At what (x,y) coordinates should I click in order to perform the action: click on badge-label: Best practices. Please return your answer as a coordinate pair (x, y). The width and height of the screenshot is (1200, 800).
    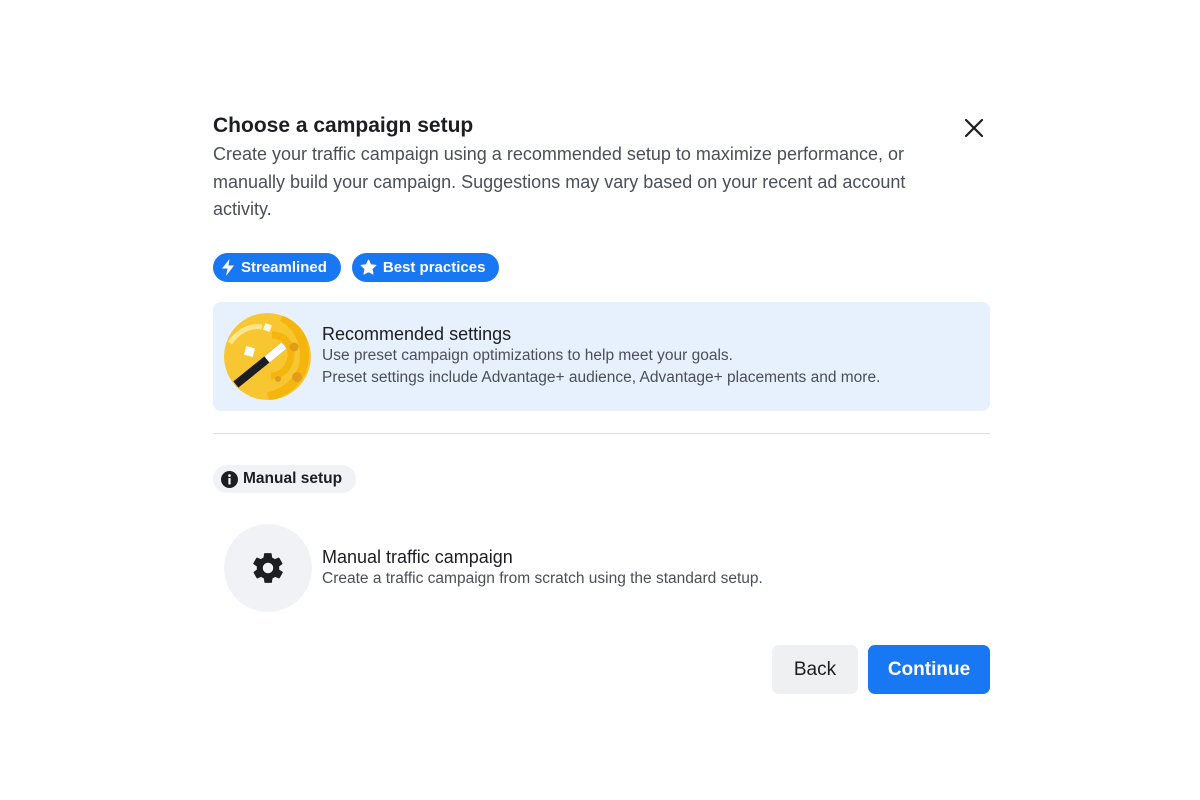
    Looking at the image, I should click on (434, 267).